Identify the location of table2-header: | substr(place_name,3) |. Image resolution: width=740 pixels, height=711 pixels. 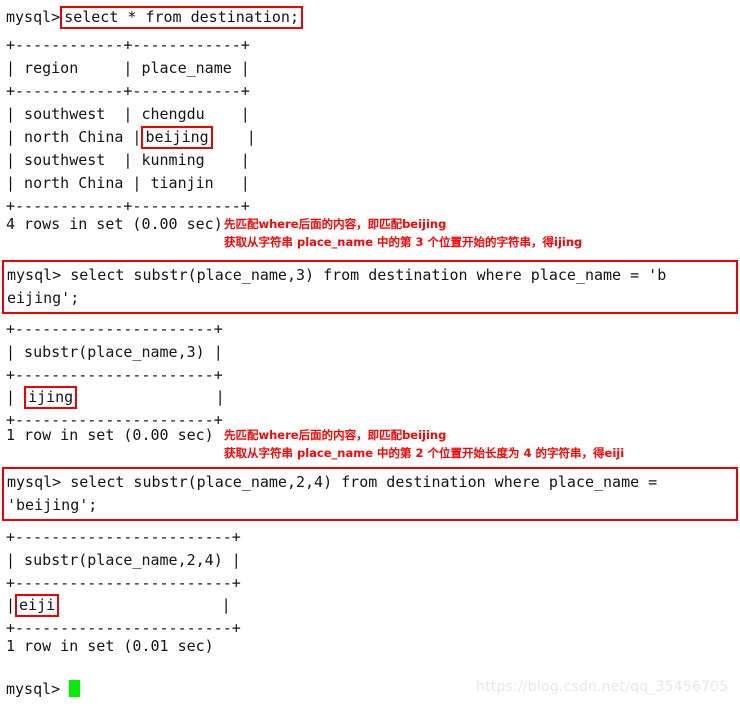
(114, 352).